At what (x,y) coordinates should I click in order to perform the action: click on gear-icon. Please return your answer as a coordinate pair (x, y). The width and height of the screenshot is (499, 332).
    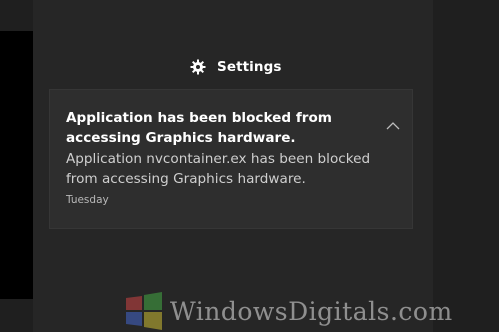
    Looking at the image, I should click on (198, 67).